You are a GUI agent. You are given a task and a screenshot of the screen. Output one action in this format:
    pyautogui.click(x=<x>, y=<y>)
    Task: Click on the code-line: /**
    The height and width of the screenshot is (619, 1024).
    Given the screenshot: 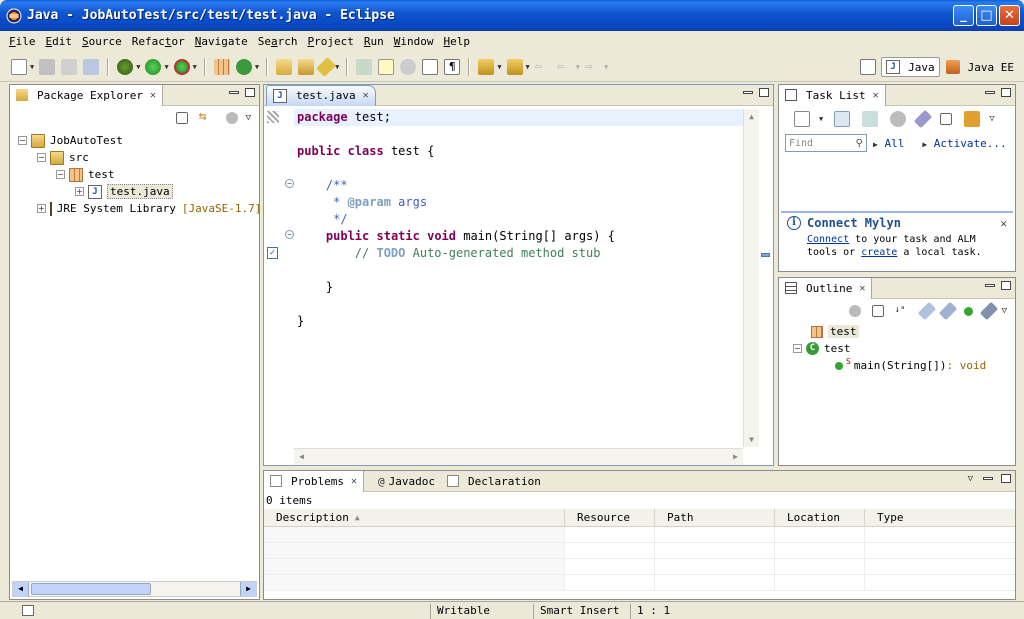 What is the action you would take?
    pyautogui.click(x=518, y=185)
    